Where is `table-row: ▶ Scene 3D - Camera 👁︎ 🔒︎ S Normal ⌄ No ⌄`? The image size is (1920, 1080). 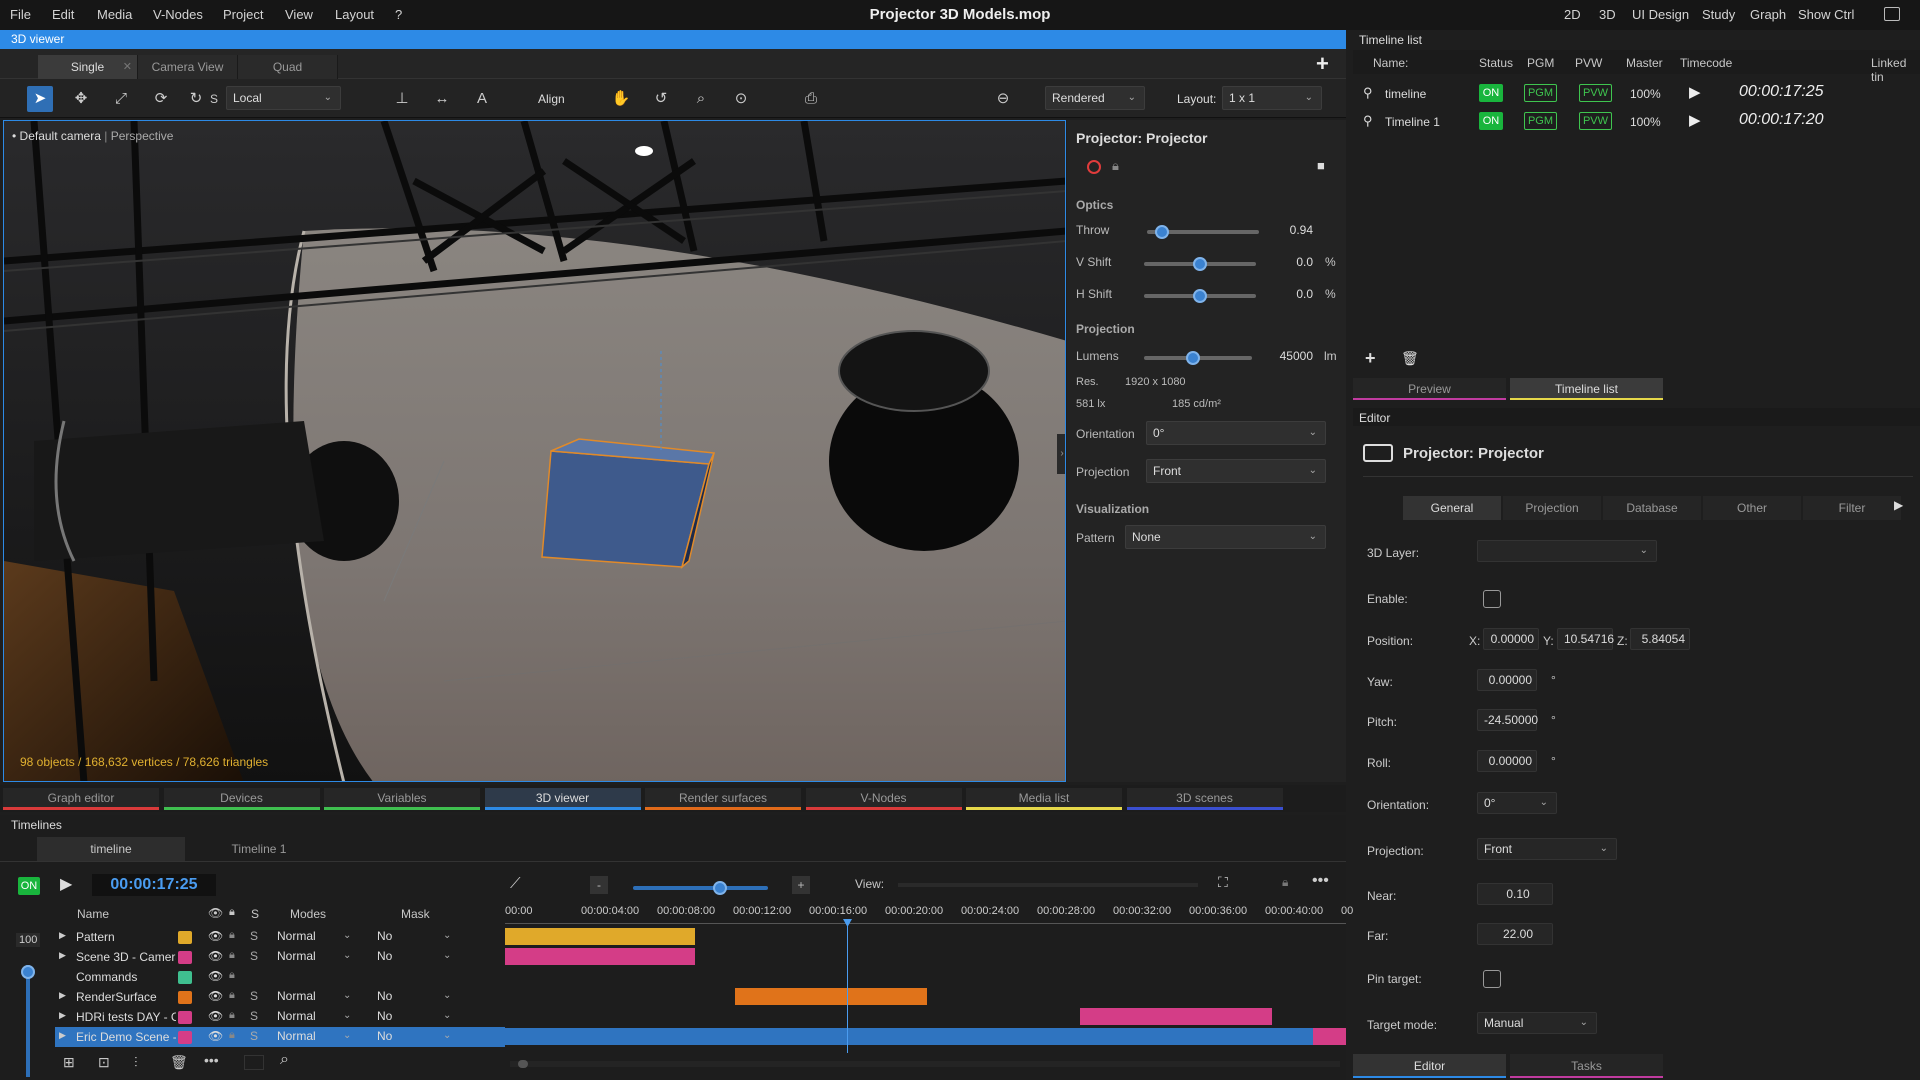 table-row: ▶ Scene 3D - Camera 👁︎ 🔒︎ S Normal ⌄ No ⌄ is located at coordinates (280, 957).